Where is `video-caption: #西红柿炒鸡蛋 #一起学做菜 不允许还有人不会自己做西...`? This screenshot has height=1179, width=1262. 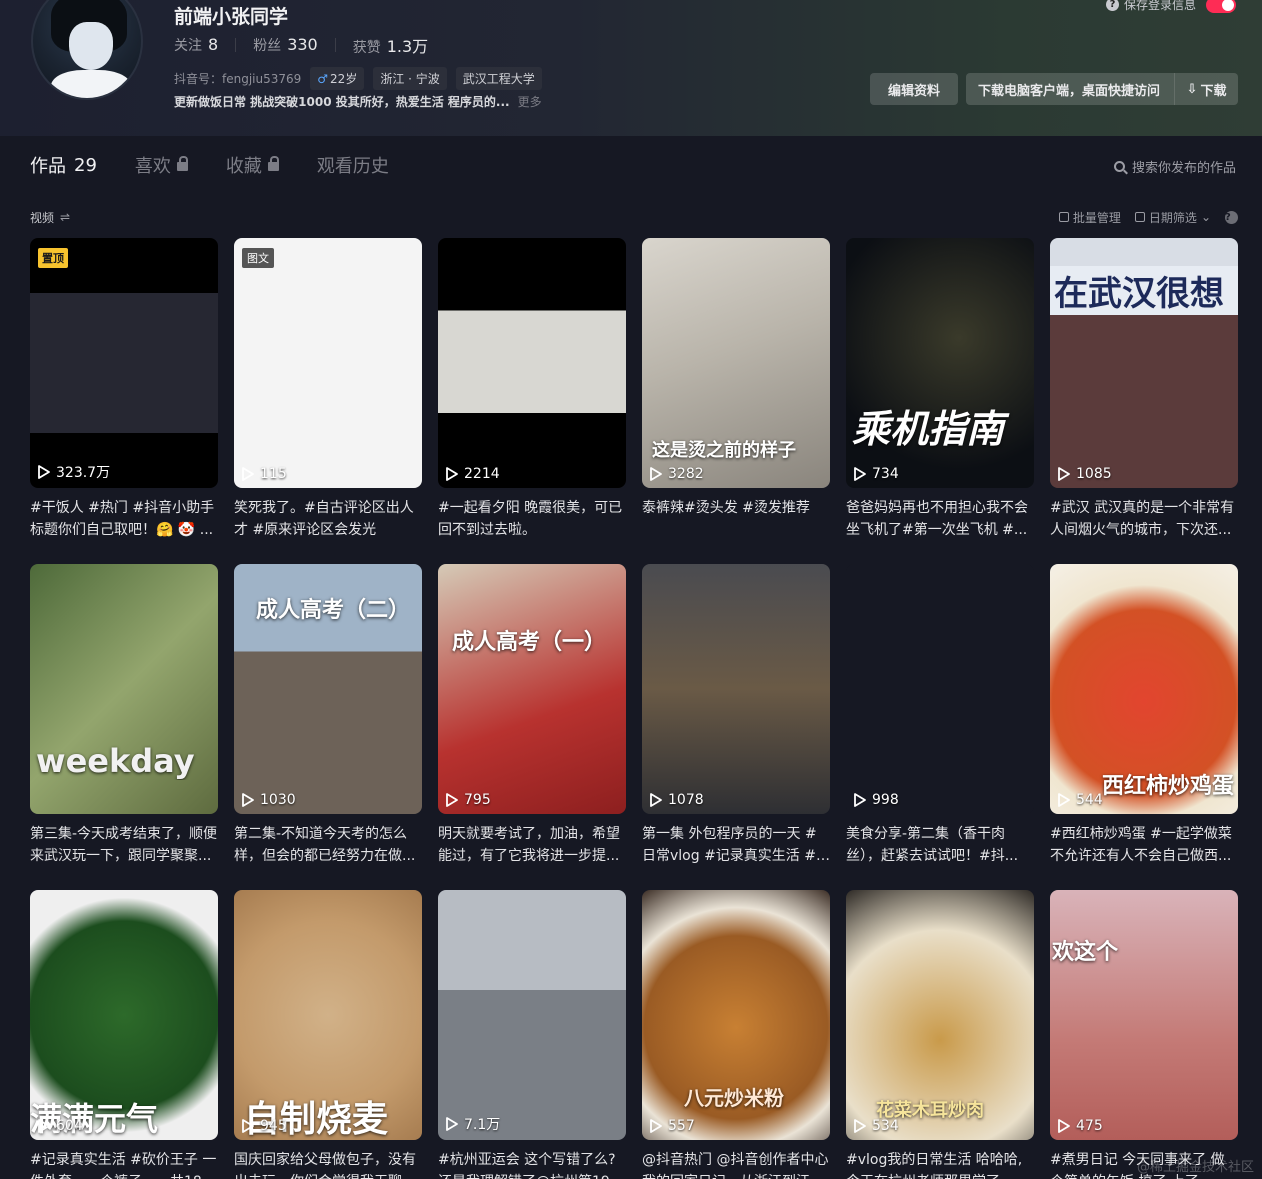
video-caption: #西红柿炒鸡蛋 #一起学做菜 不允许还有人不会自己做西... is located at coordinates (1144, 845).